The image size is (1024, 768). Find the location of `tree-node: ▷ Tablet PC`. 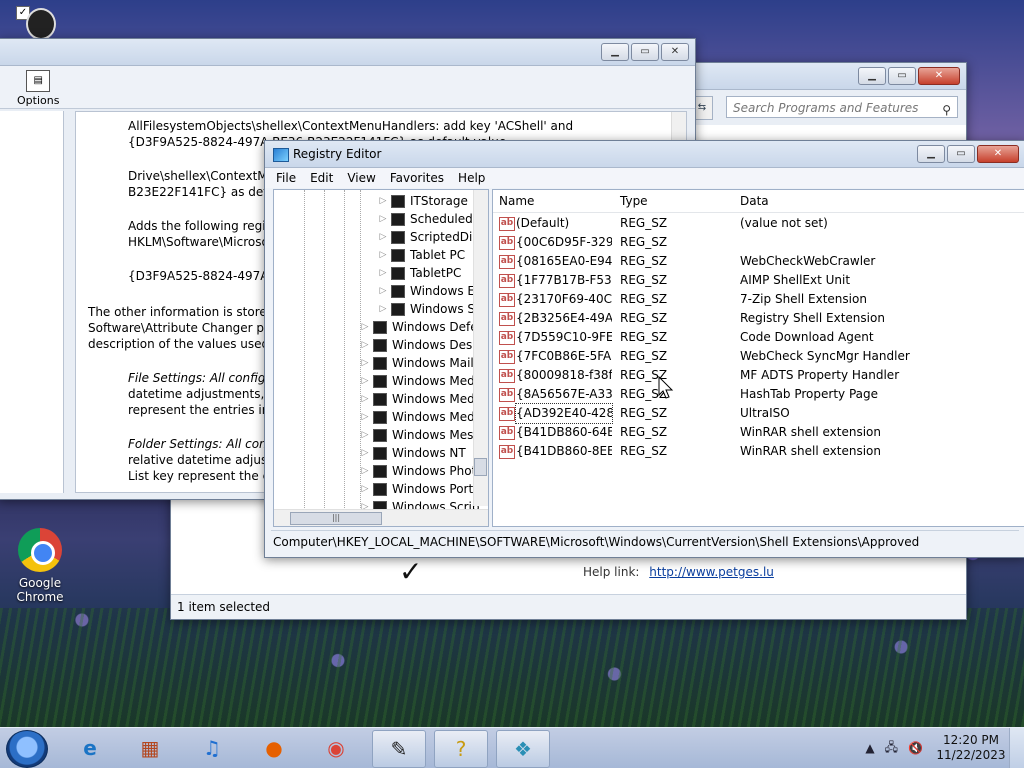

tree-node: ▷ Tablet PC is located at coordinates (422, 255).